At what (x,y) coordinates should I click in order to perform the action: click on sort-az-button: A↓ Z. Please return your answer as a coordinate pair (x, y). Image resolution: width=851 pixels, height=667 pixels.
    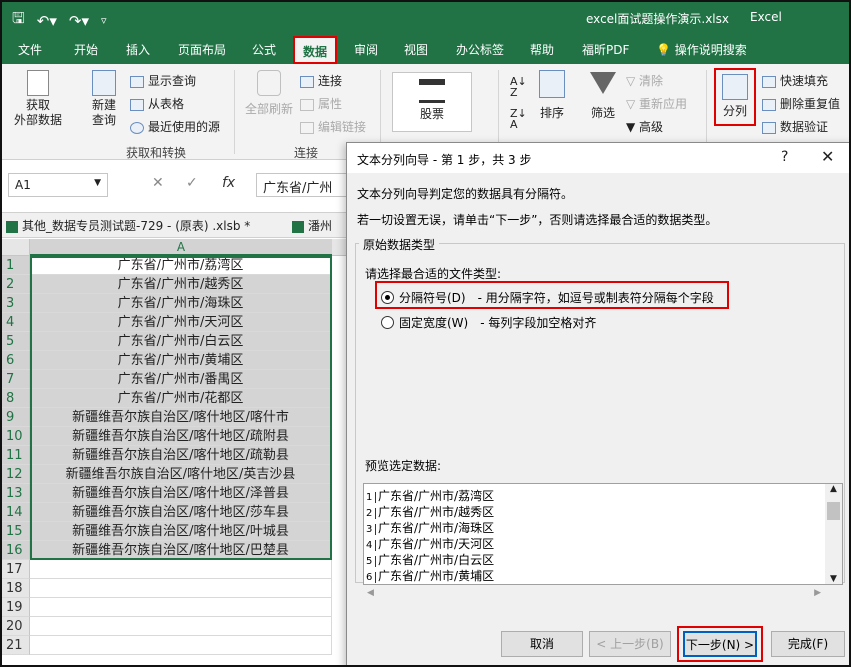
    Looking at the image, I should click on (518, 87).